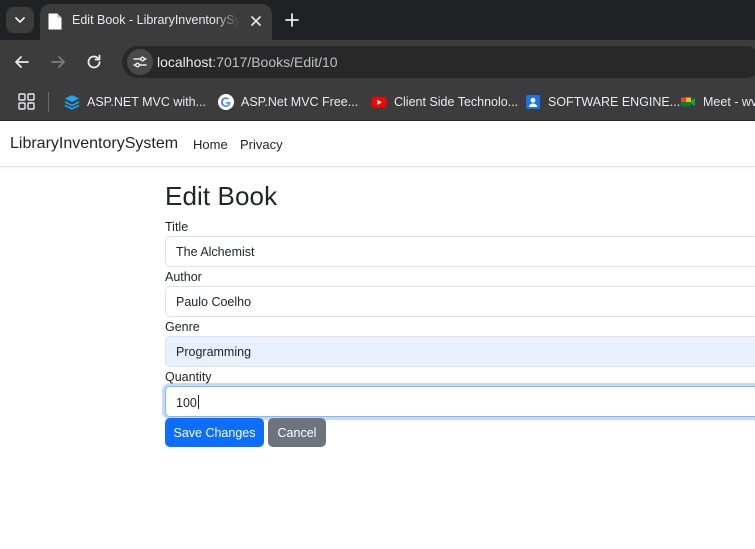 The height and width of the screenshot is (549, 755). I want to click on text-caret, so click(198, 402).